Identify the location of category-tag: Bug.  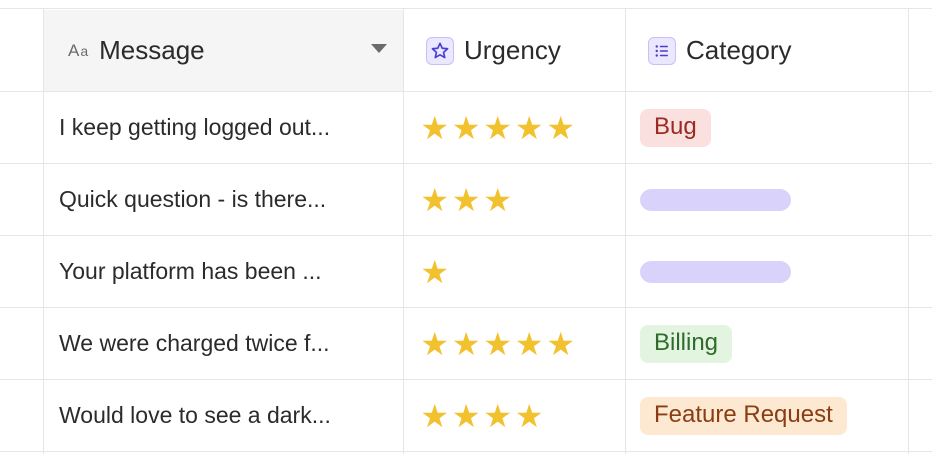
(675, 127).